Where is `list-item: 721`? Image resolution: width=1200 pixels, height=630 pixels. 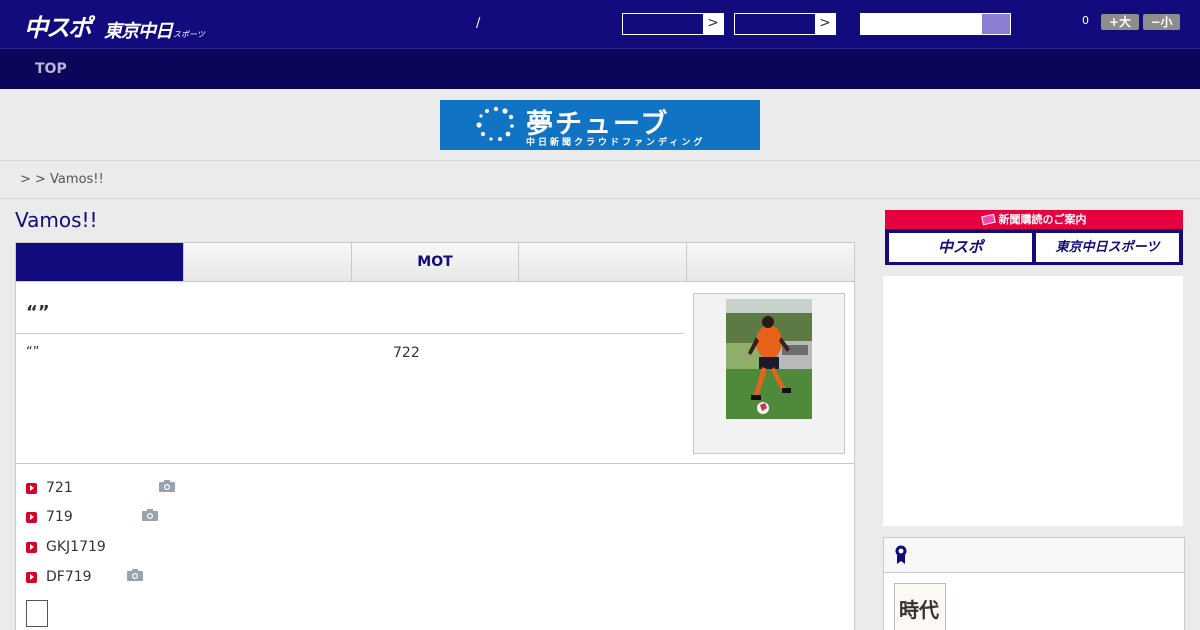 list-item: 721 is located at coordinates (49, 488).